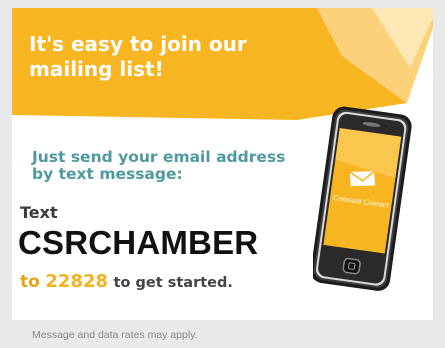 The height and width of the screenshot is (348, 445). Describe the element at coordinates (39, 212) in the screenshot. I see `text-label: Text` at that location.